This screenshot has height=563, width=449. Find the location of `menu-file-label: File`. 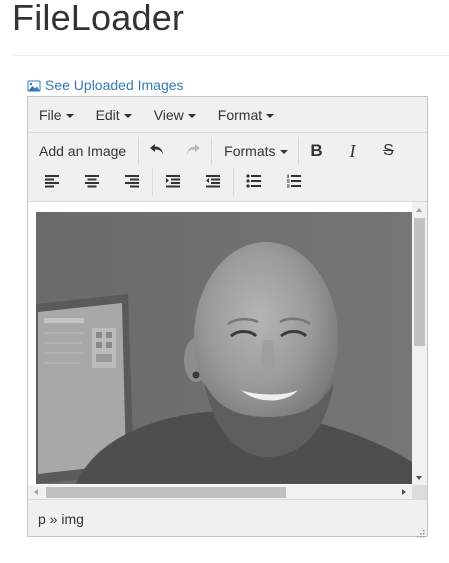

menu-file-label: File is located at coordinates (50, 114).